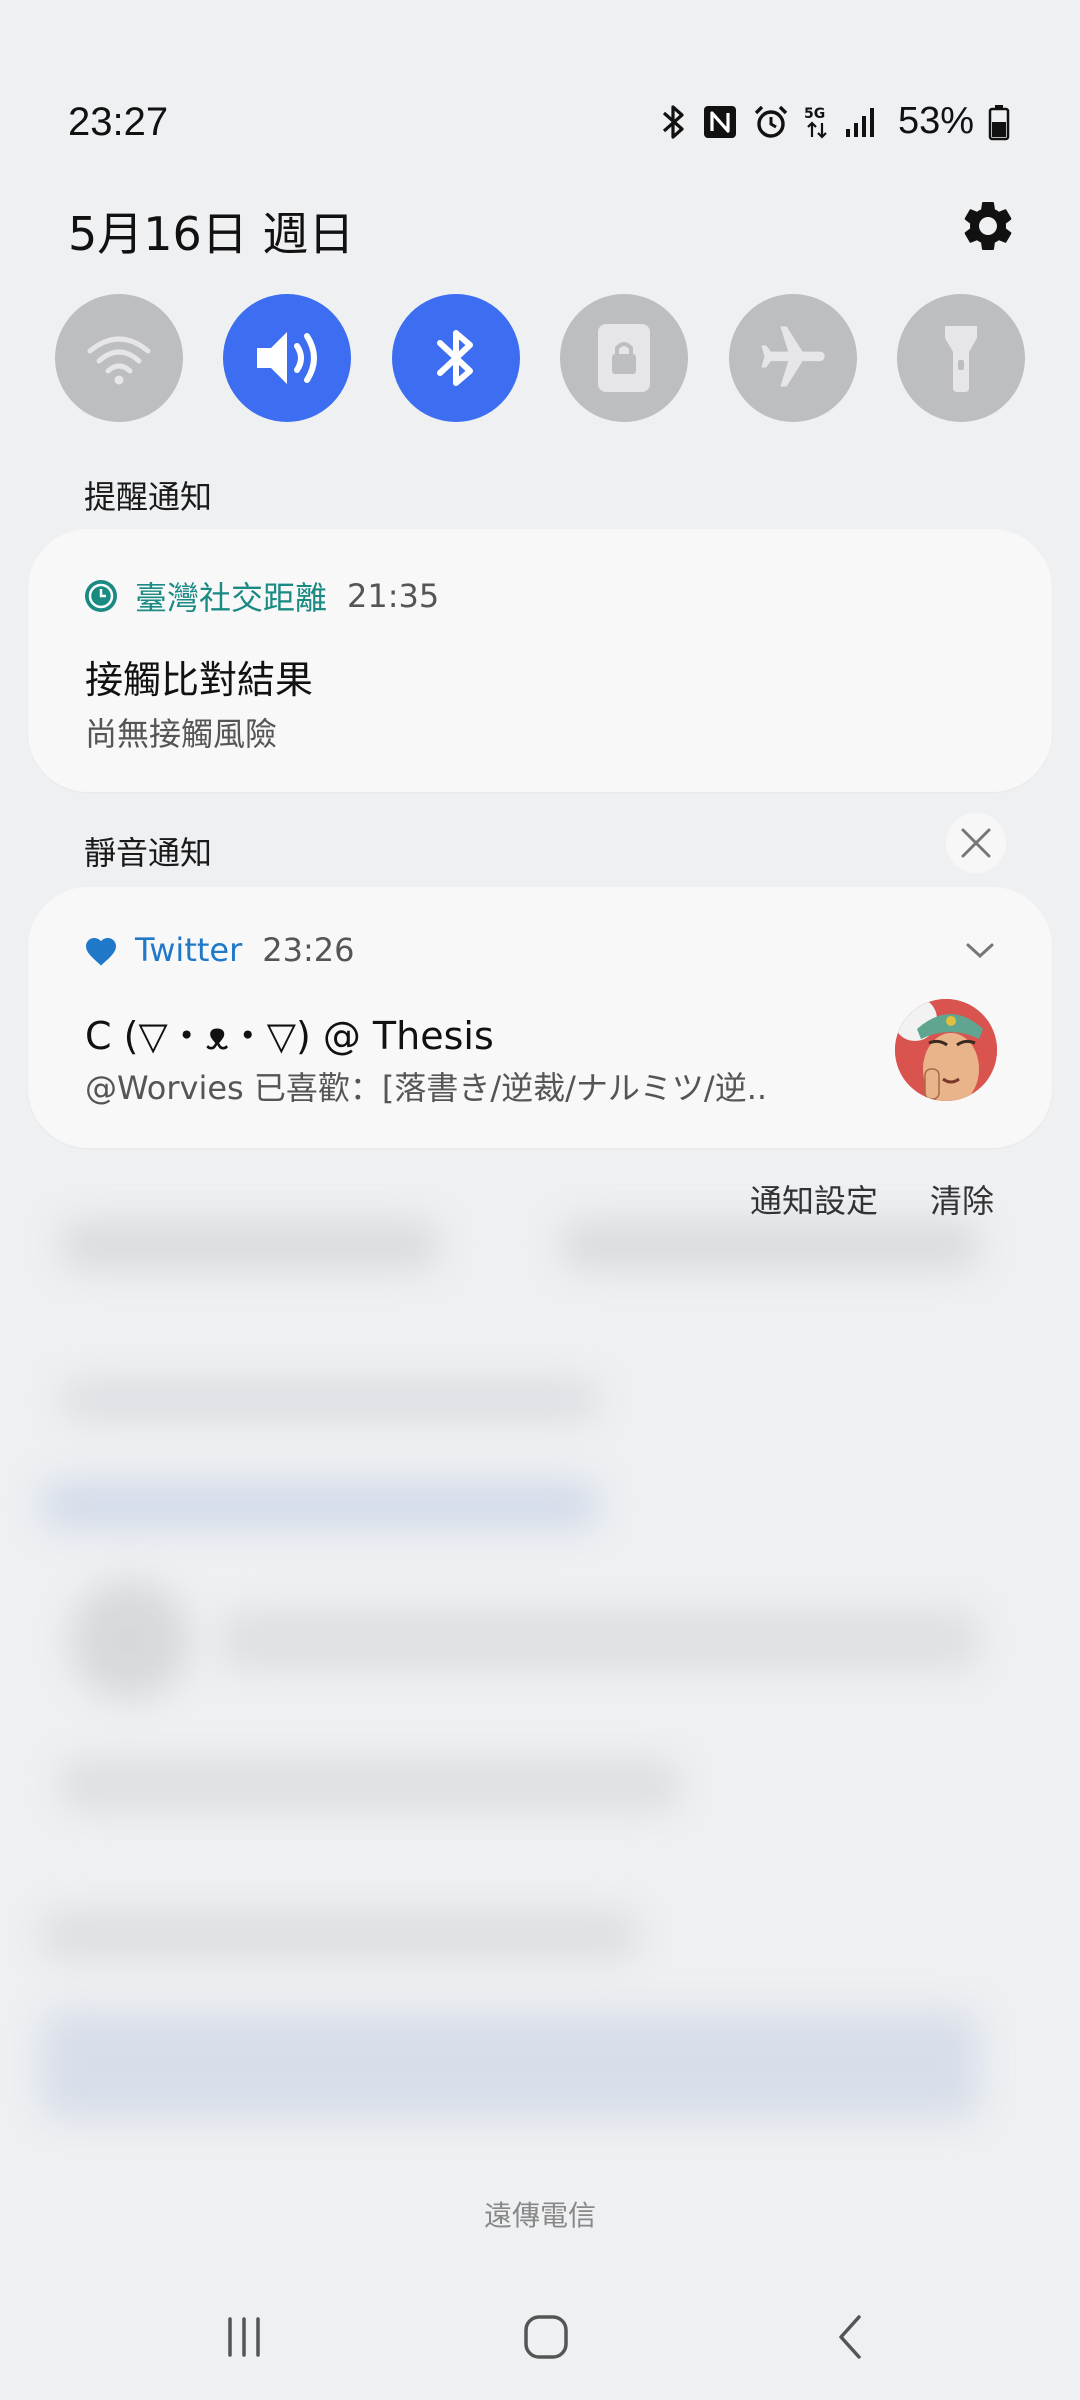 This screenshot has height=2400, width=1080. What do you see at coordinates (962, 1199) in the screenshot?
I see `clear-all-button: 清除` at bounding box center [962, 1199].